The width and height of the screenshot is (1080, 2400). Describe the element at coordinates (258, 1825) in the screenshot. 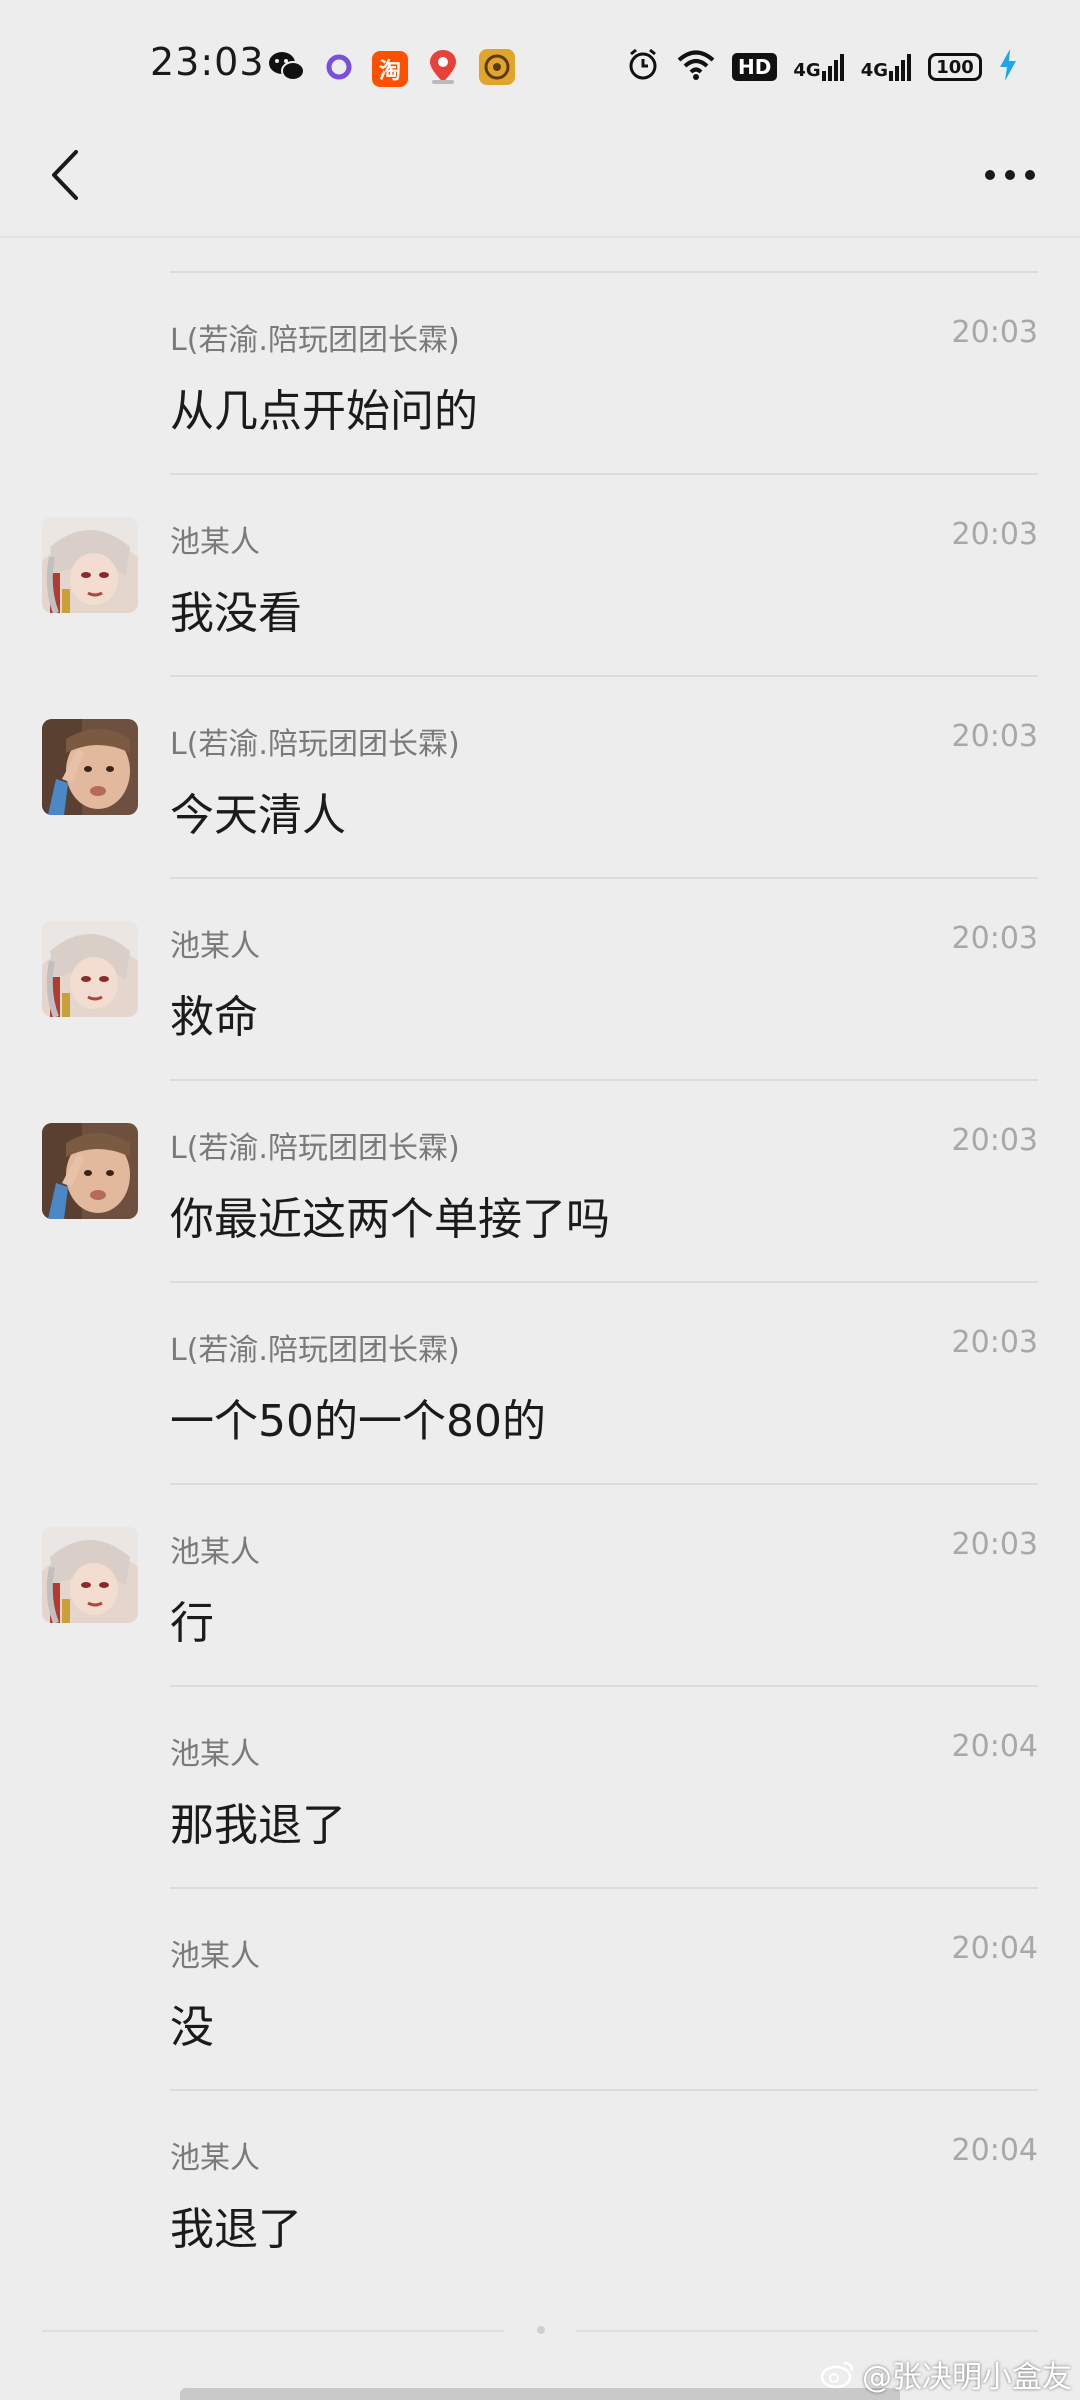

I see `message-content: 那我退了` at that location.